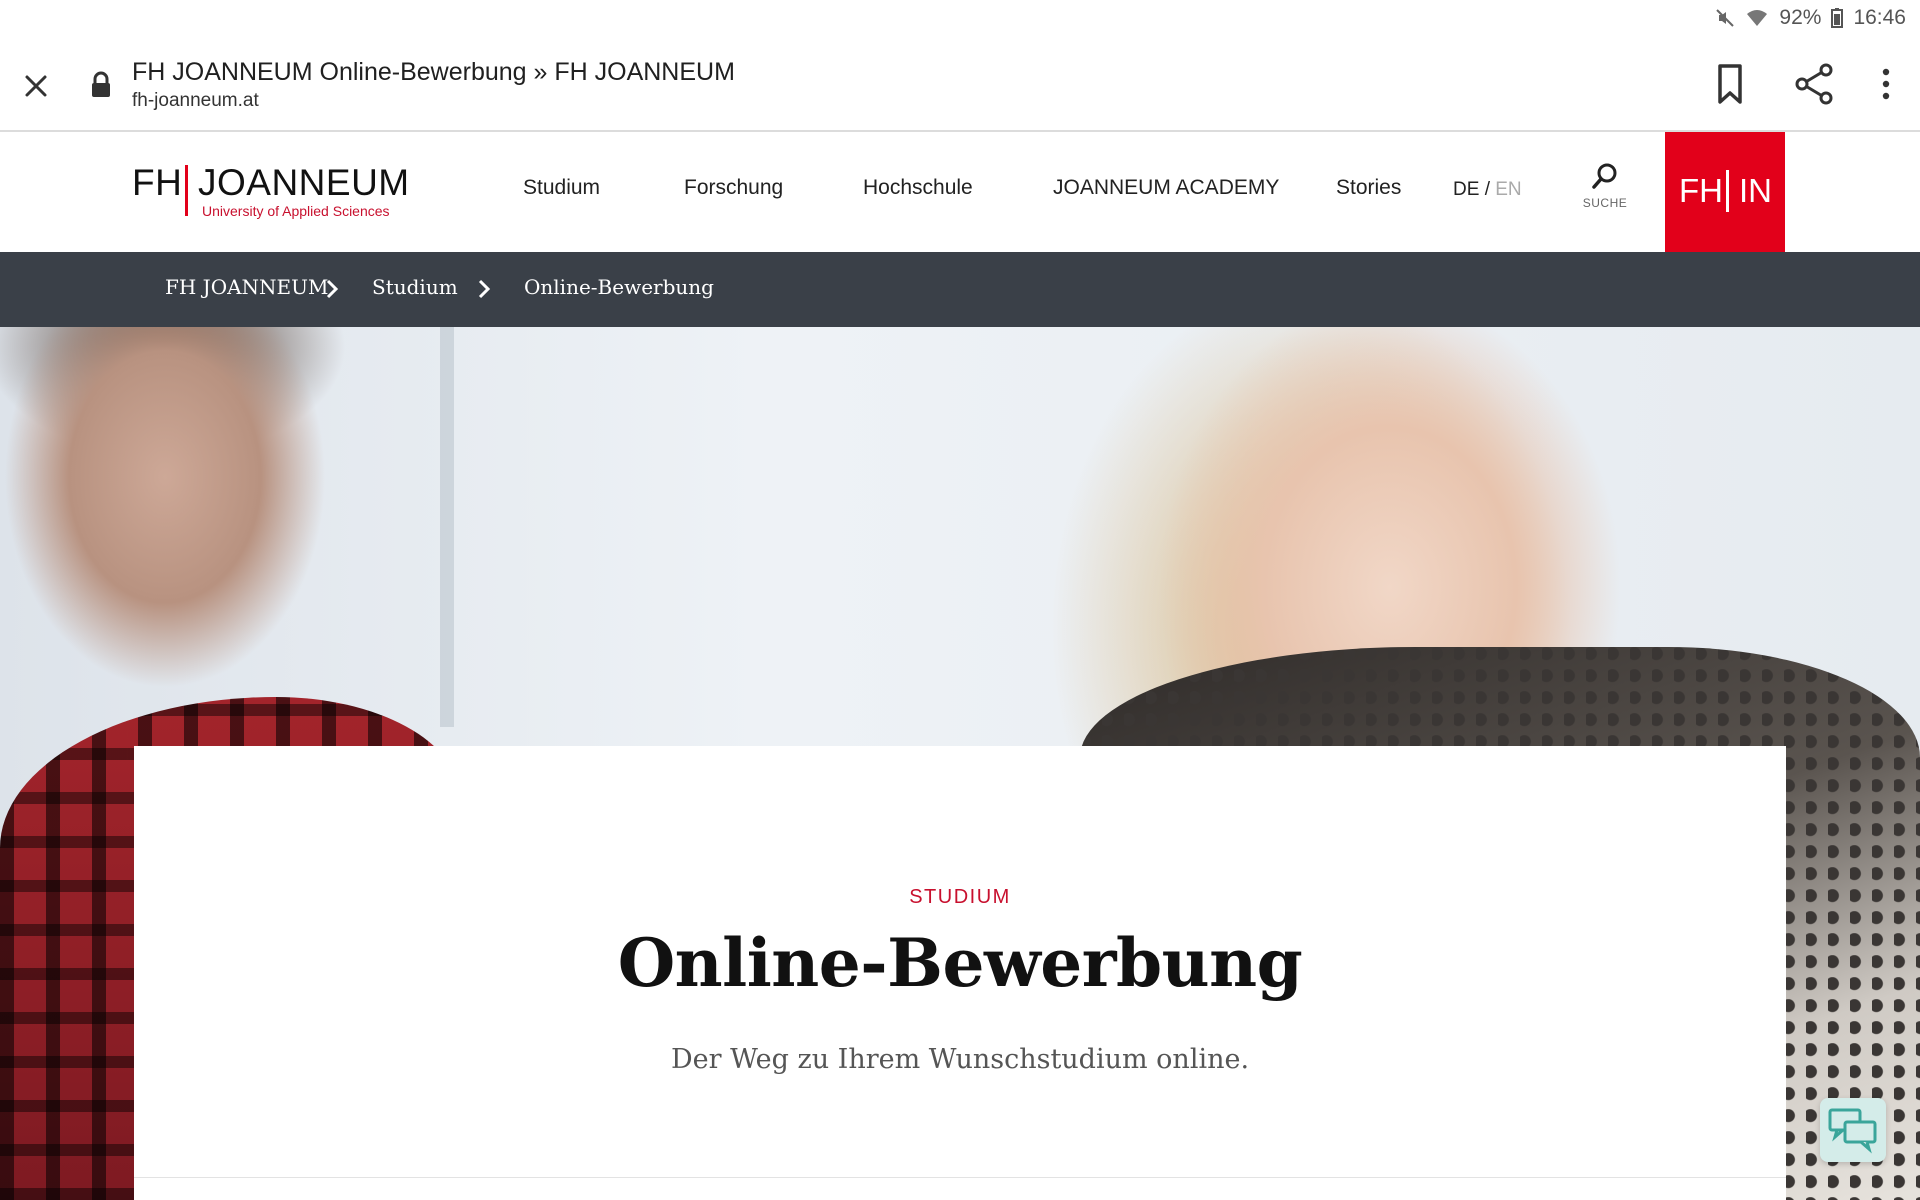  What do you see at coordinates (960, 963) in the screenshot?
I see `page-heading: Online-Bewerbung` at bounding box center [960, 963].